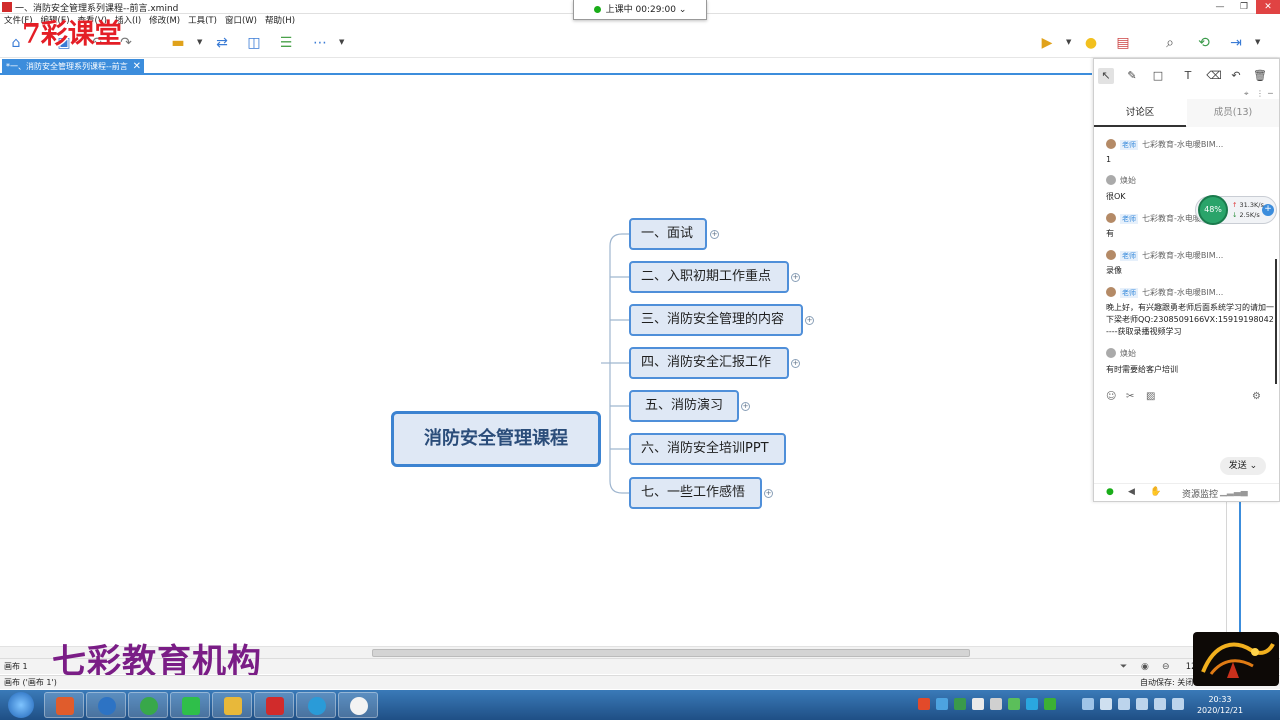  What do you see at coordinates (695, 493) in the screenshot?
I see `branch-topic: 七、一些工作感悟` at bounding box center [695, 493].